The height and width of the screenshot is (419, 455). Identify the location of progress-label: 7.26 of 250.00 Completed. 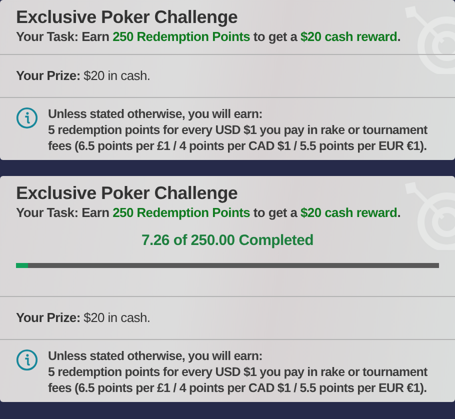
(227, 241).